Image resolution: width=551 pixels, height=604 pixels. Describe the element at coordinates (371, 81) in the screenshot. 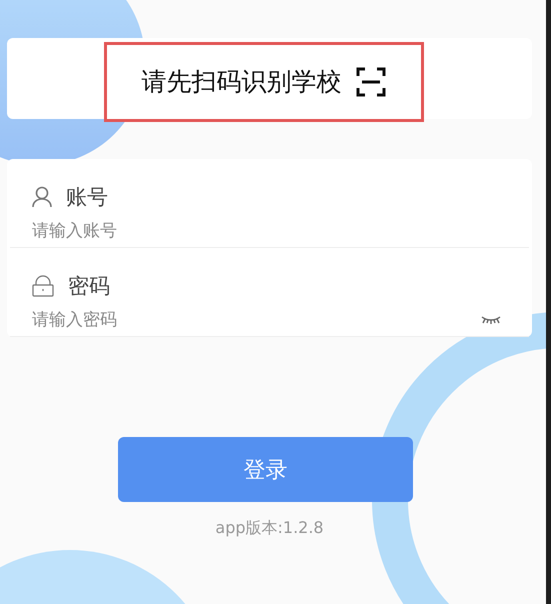

I see `scan-icon` at that location.